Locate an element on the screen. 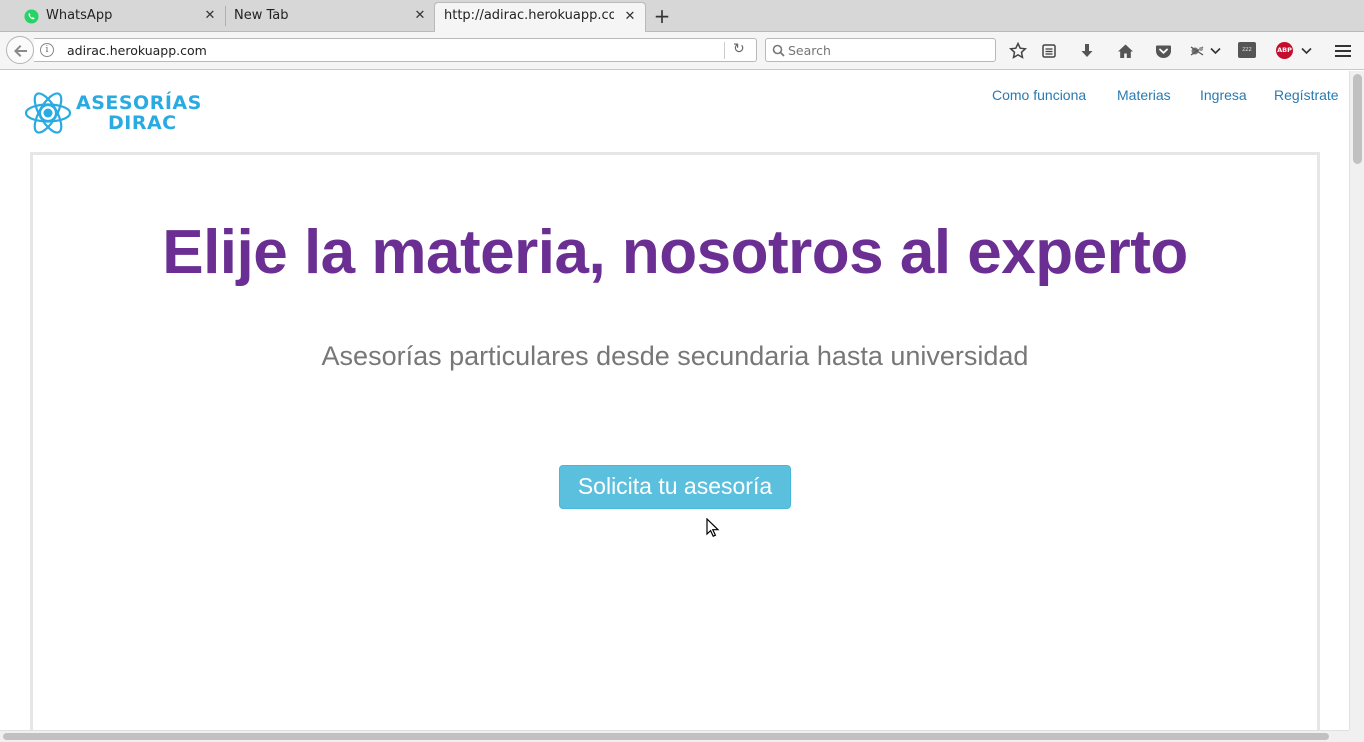 The height and width of the screenshot is (742, 1364). whatsapp-icon is located at coordinates (31, 16).